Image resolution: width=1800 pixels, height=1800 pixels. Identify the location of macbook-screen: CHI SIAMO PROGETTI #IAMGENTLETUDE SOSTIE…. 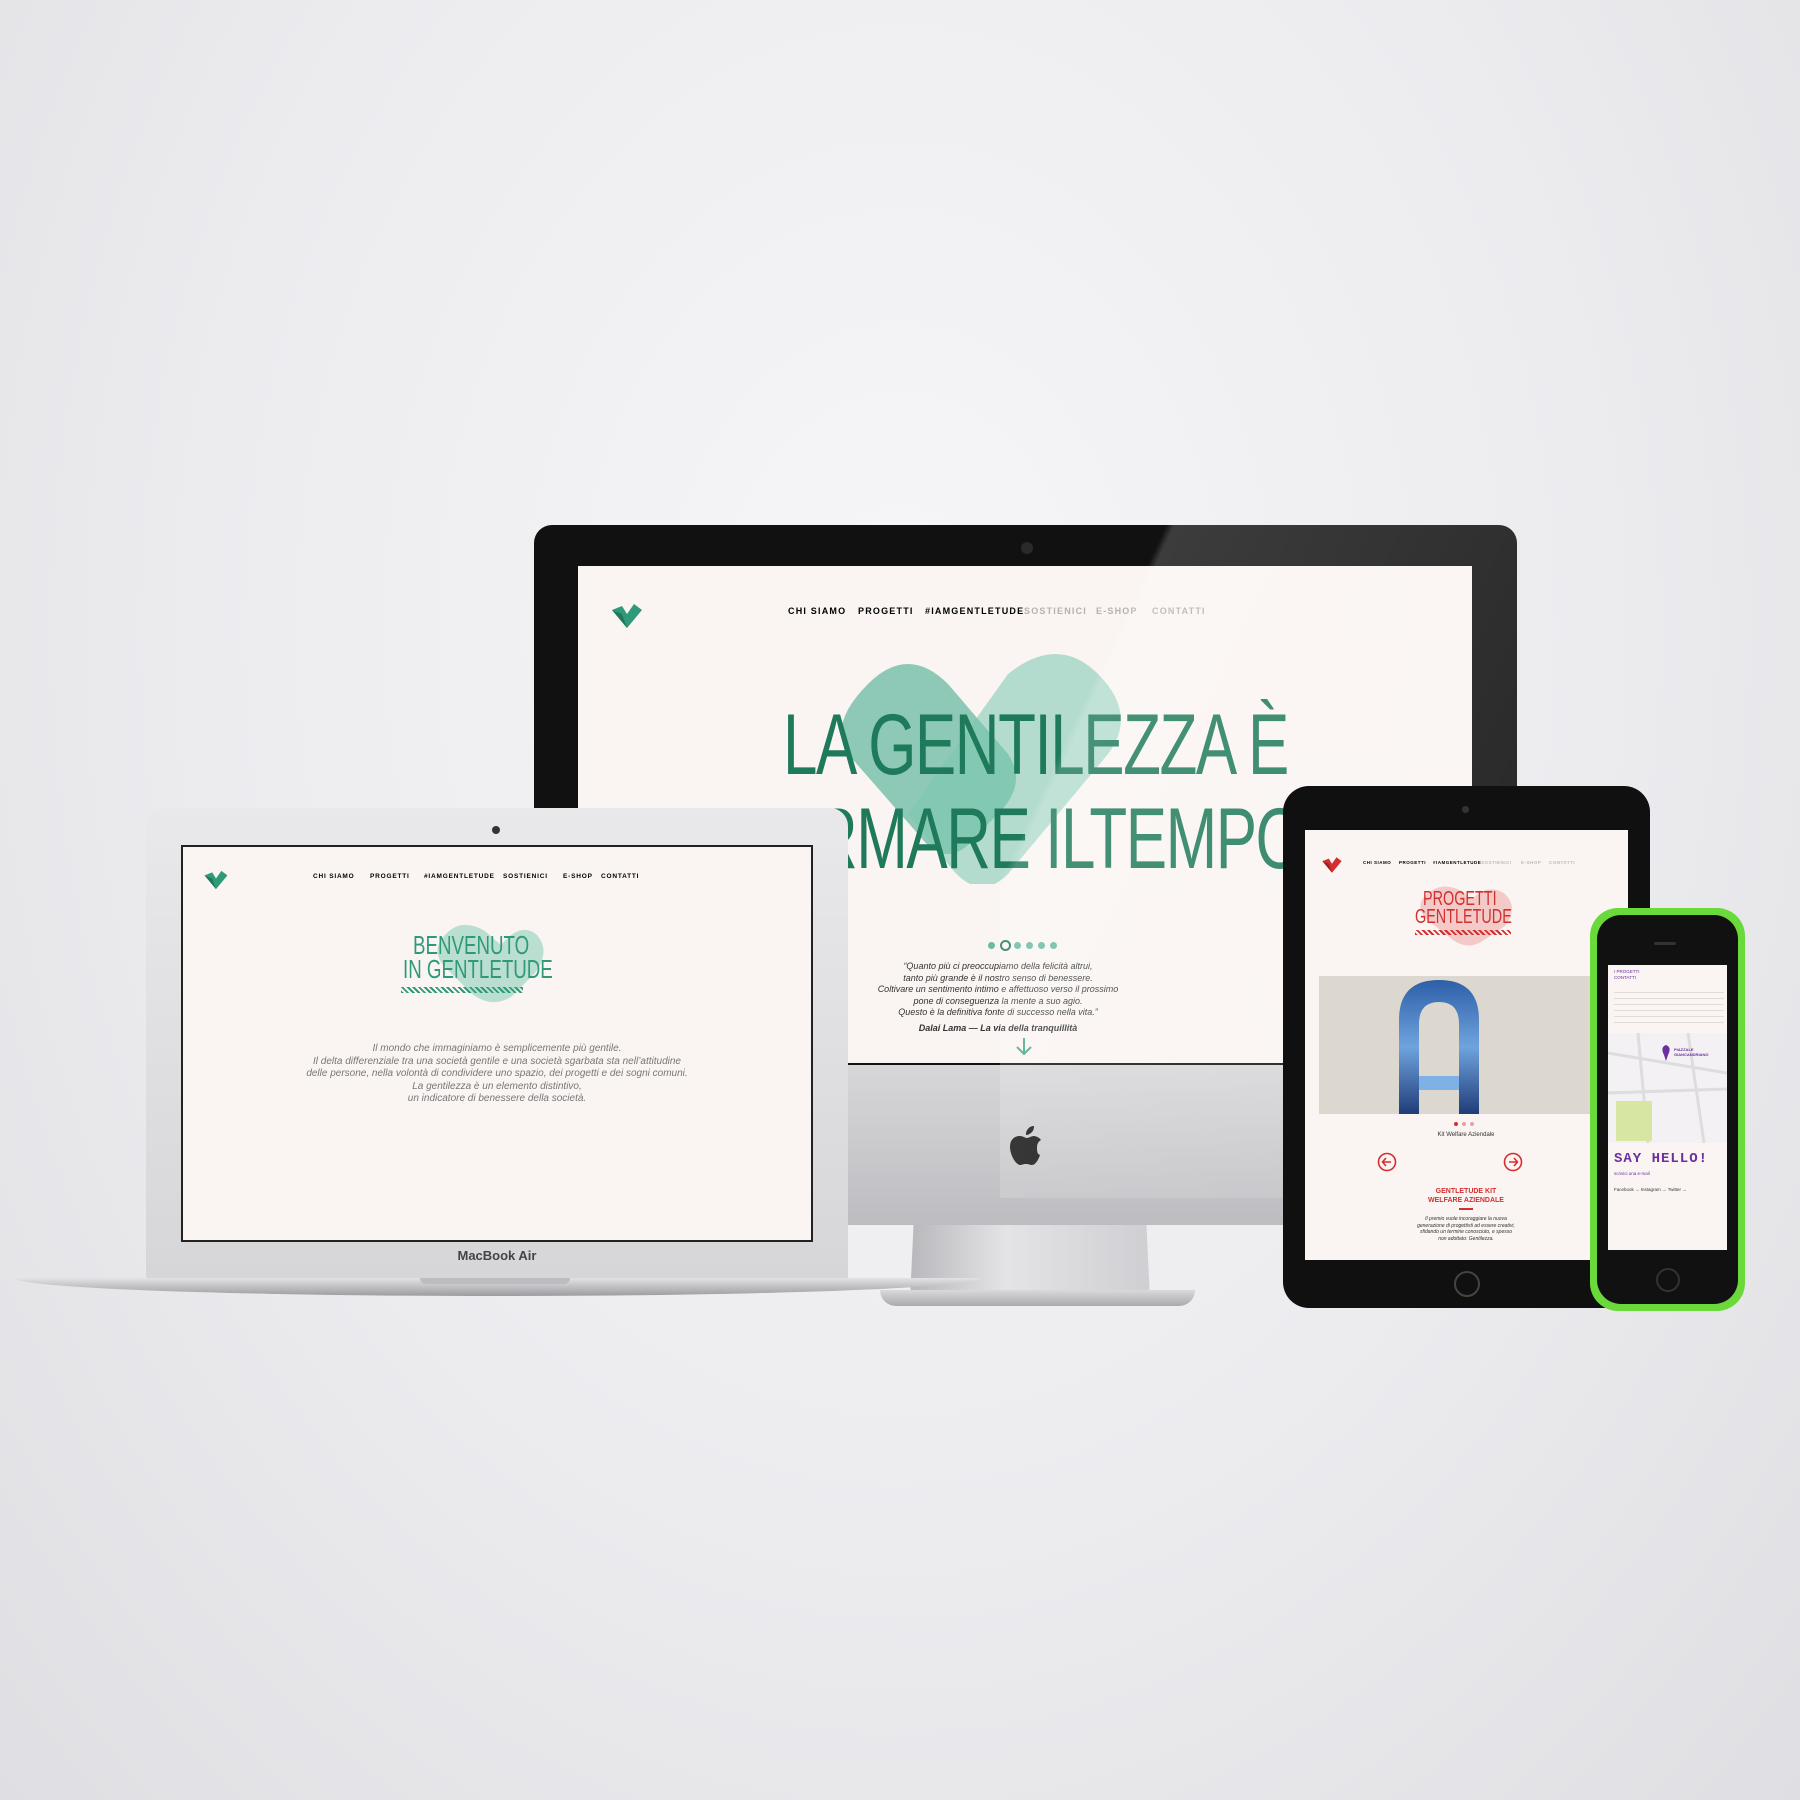
(497, 1043).